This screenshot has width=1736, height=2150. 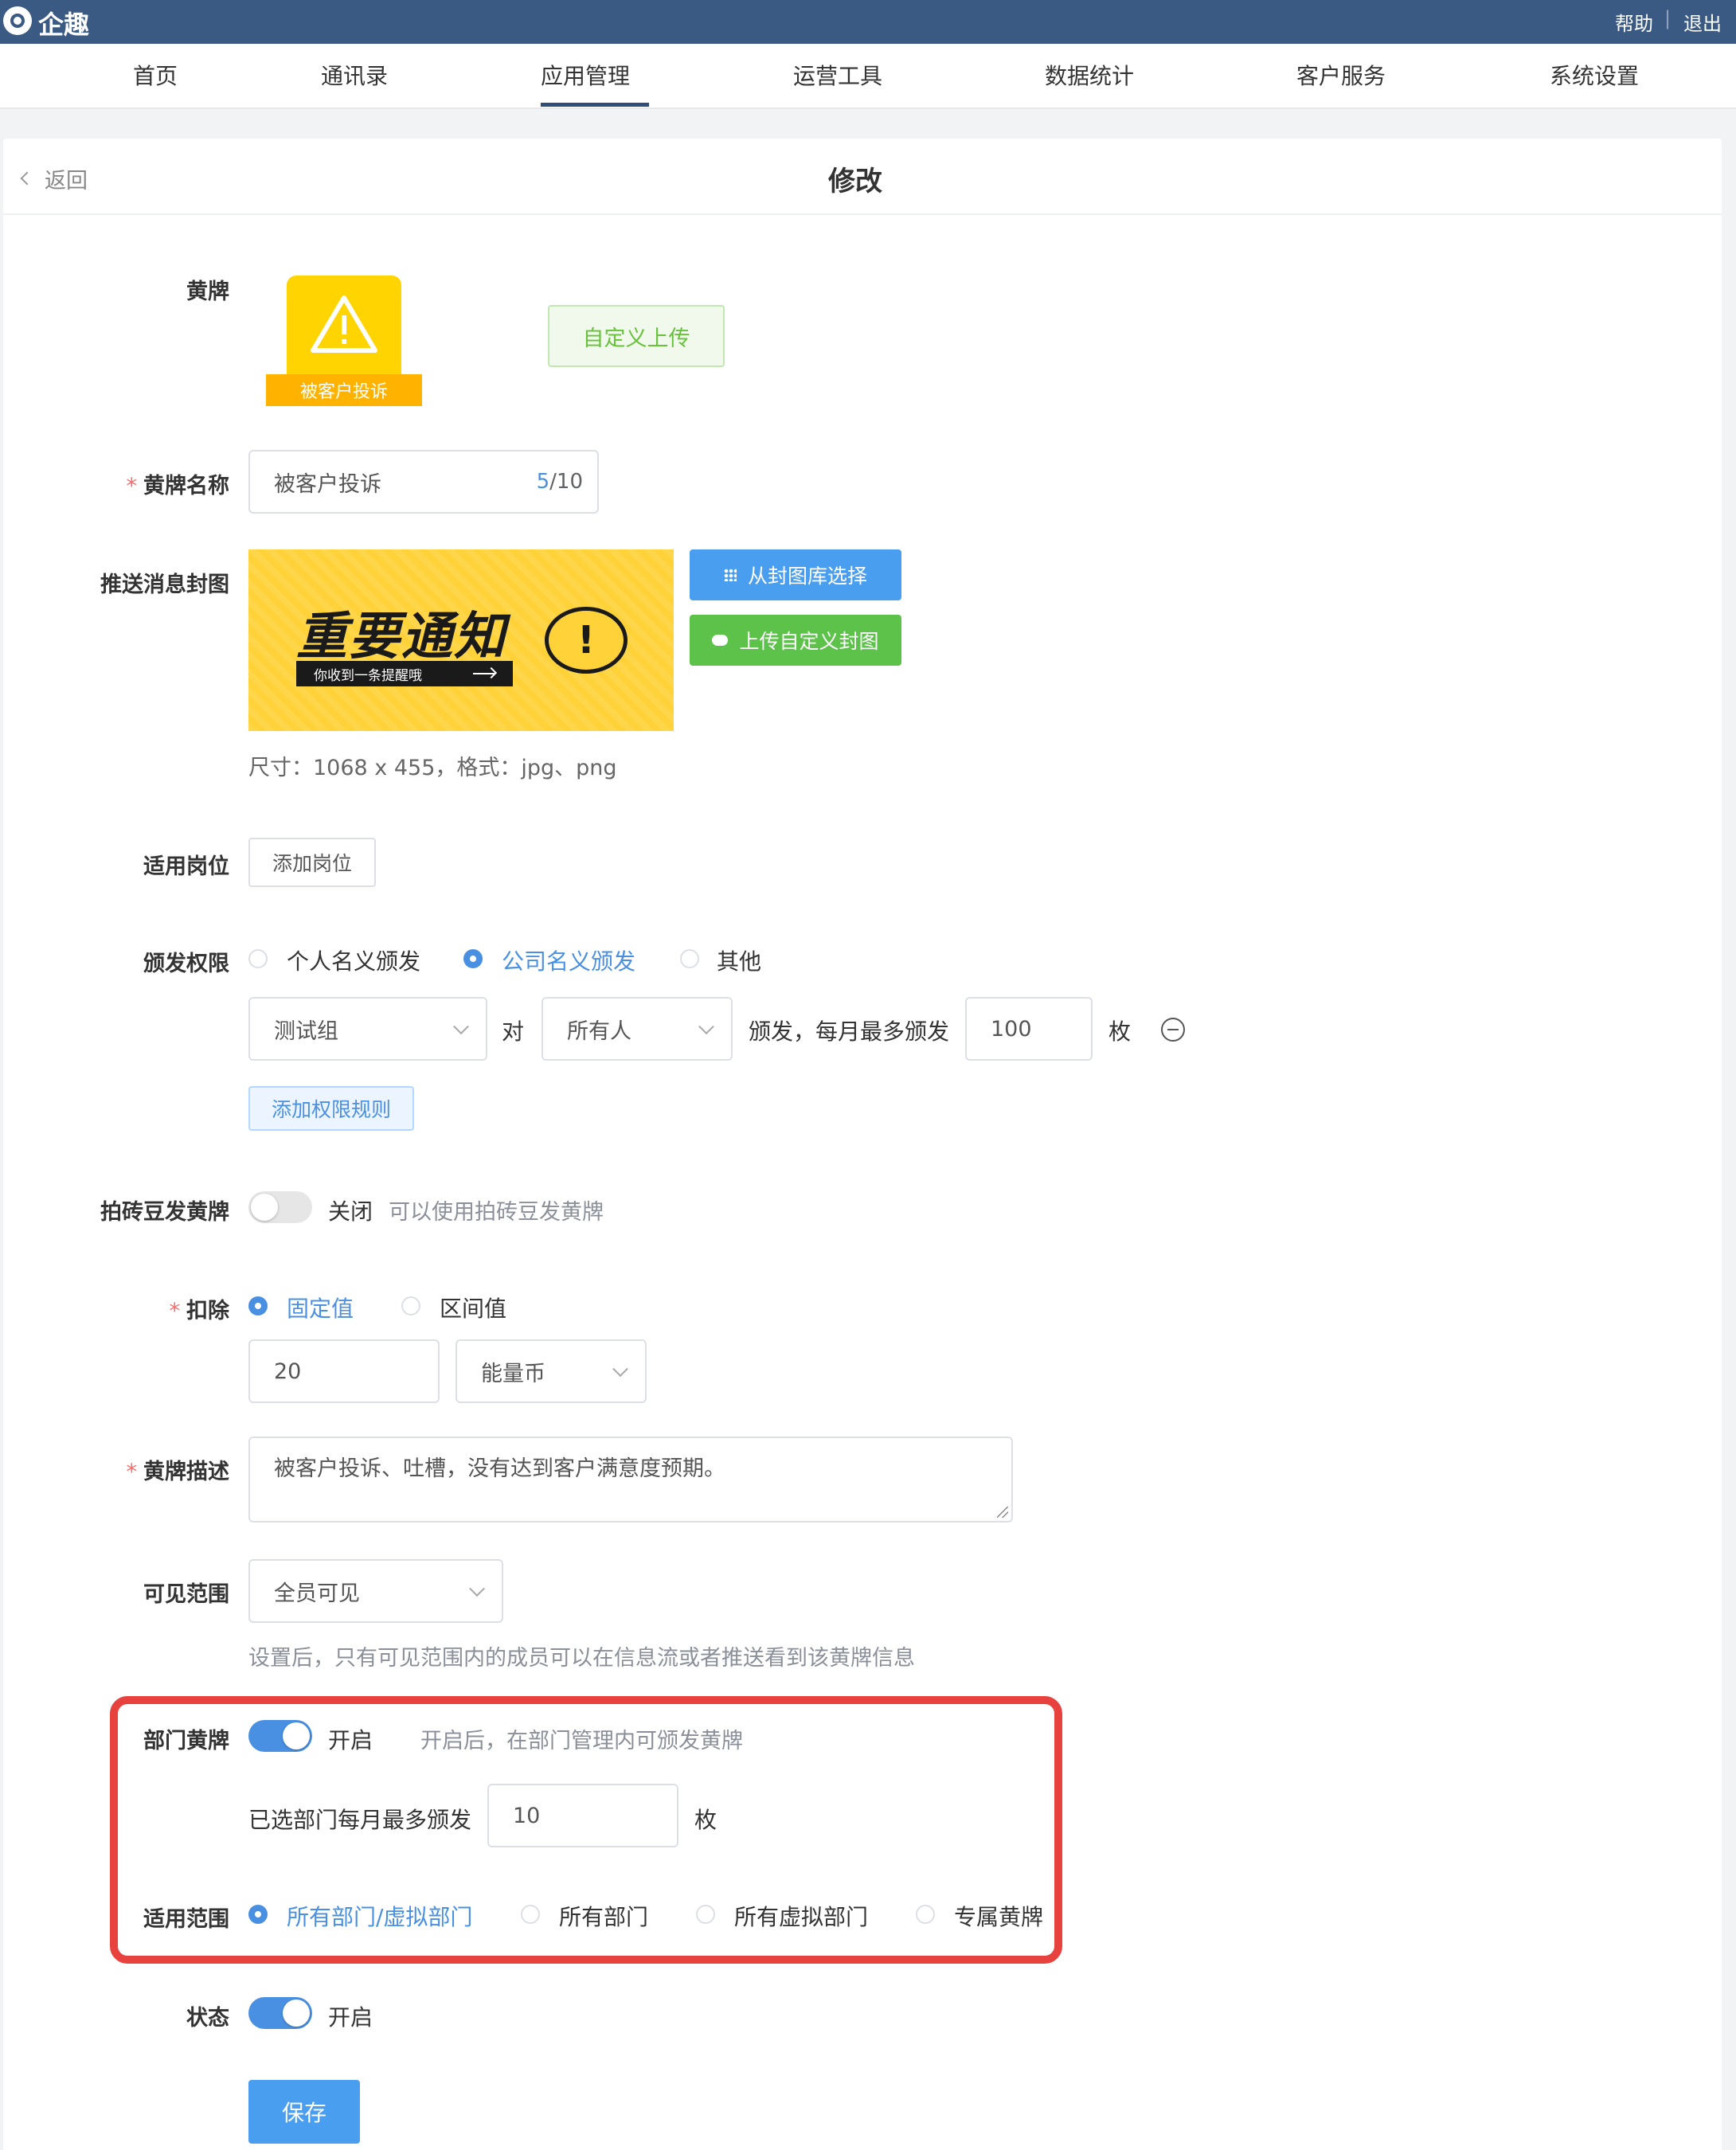 I want to click on status-toggle, so click(x=280, y=2013).